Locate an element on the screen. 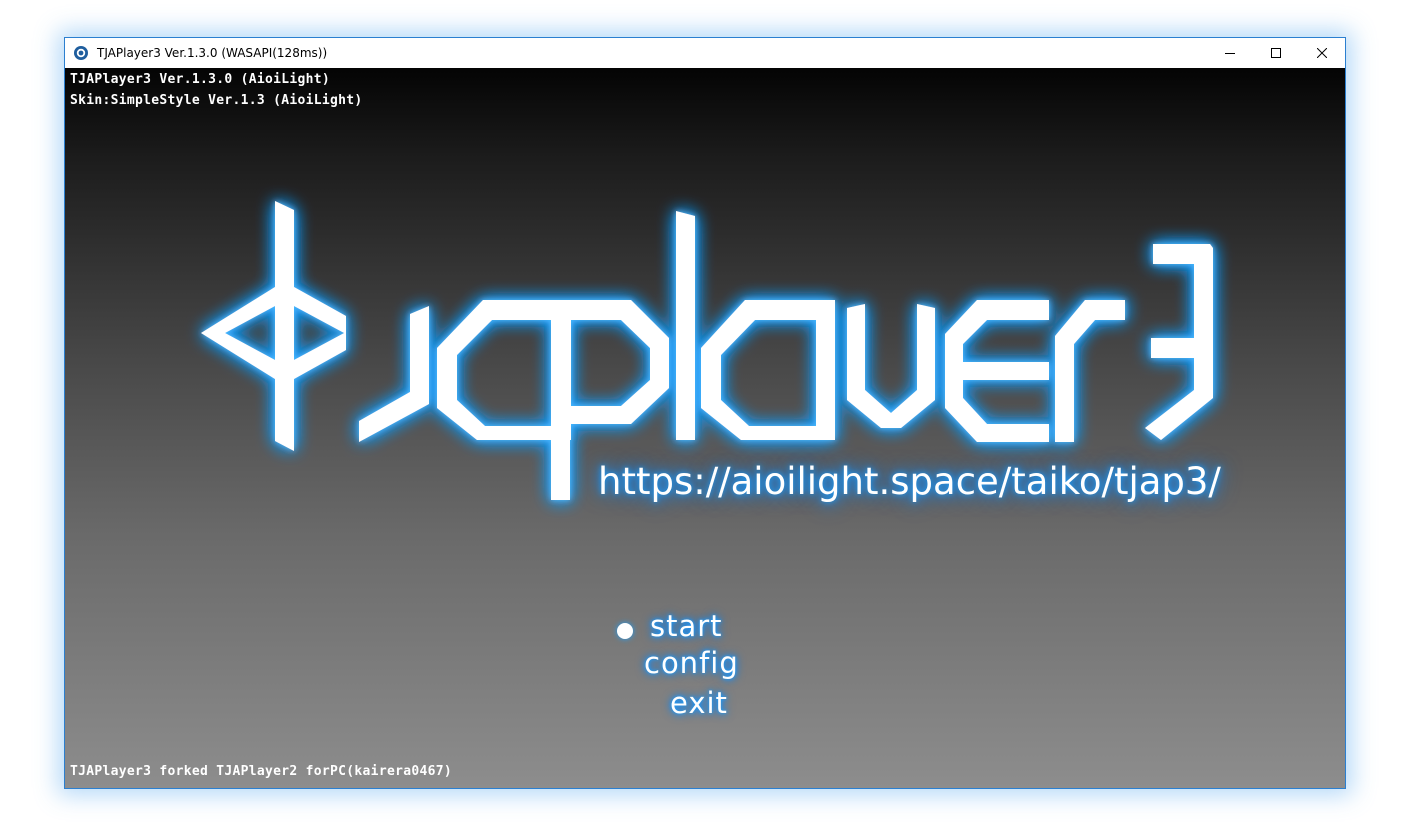 This screenshot has height=827, width=1410. close-icon is located at coordinates (1322, 53).